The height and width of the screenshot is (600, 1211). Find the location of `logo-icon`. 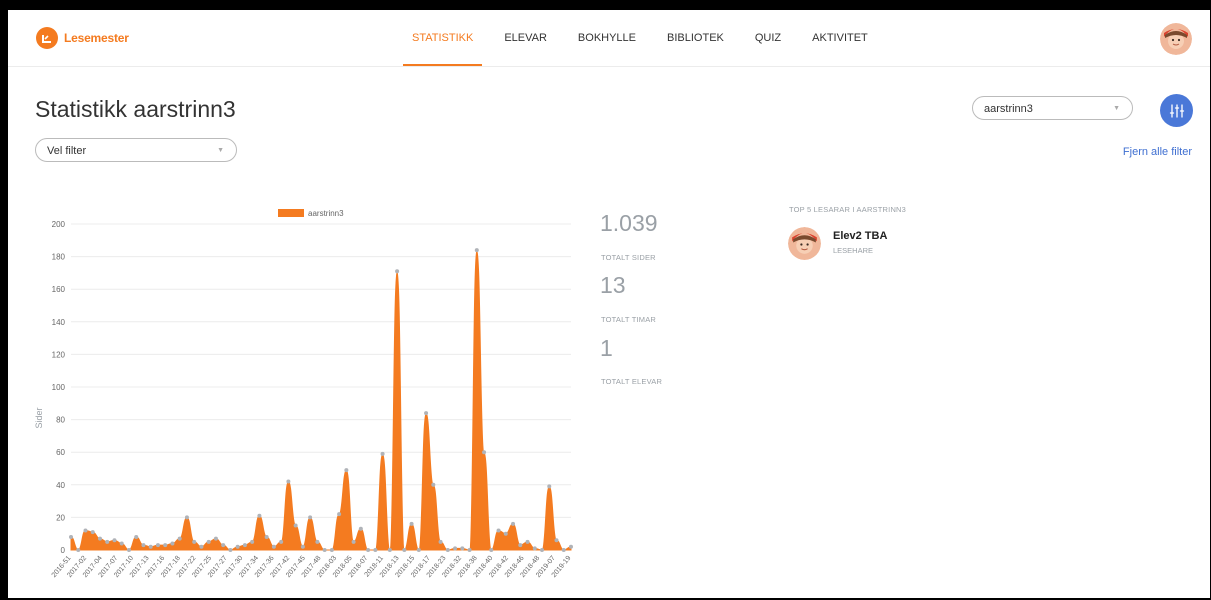

logo-icon is located at coordinates (47, 38).